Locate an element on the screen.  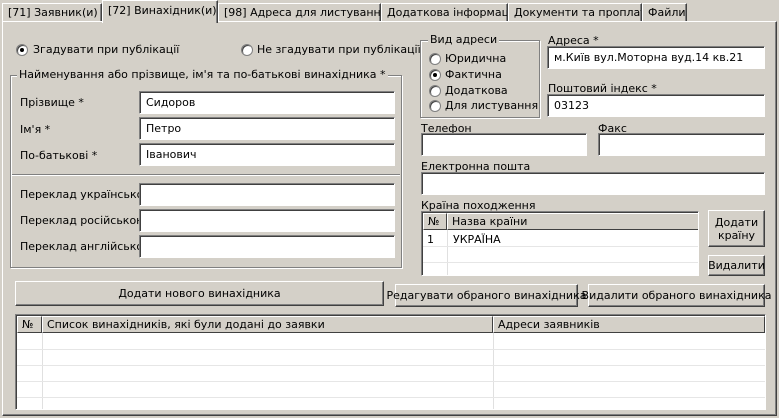
email-input is located at coordinates (593, 183).